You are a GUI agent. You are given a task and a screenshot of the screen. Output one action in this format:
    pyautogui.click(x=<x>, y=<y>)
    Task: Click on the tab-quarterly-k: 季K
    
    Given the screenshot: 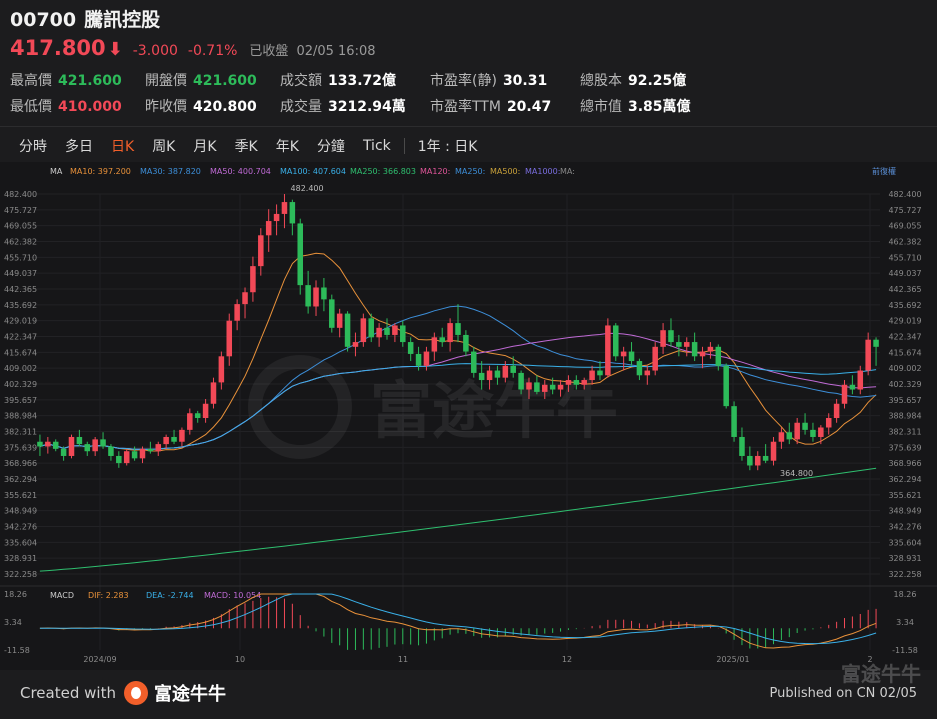 What is the action you would take?
    pyautogui.click(x=246, y=146)
    